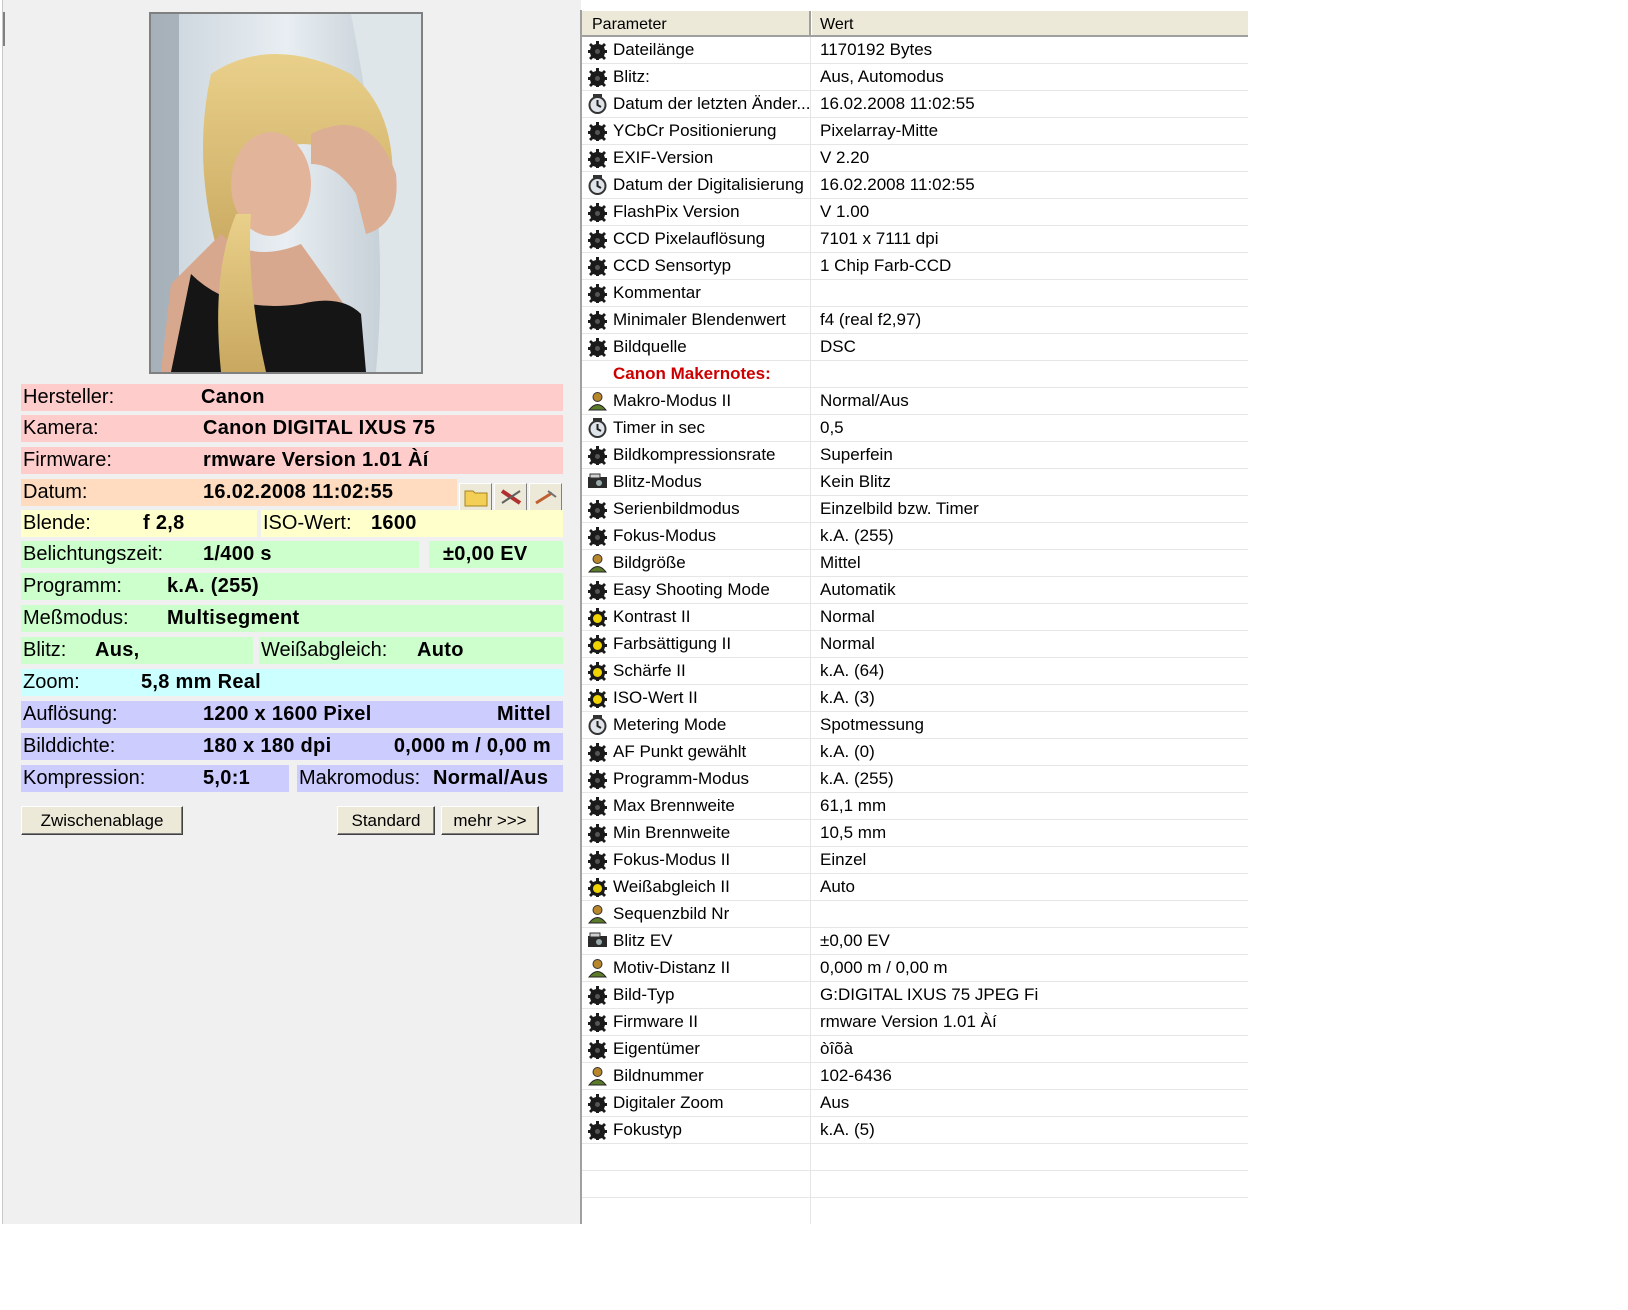 The width and height of the screenshot is (1628, 1310). I want to click on table-row: Timer in sec 0,5, so click(915, 428).